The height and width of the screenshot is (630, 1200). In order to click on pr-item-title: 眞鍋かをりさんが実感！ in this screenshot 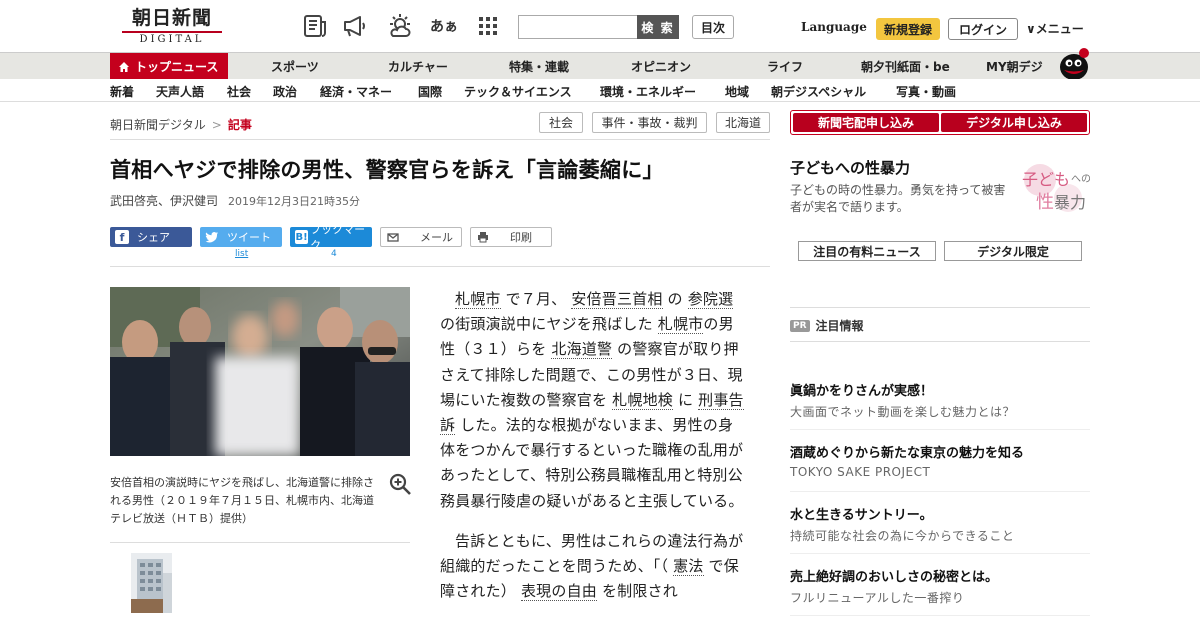, I will do `click(861, 389)`.